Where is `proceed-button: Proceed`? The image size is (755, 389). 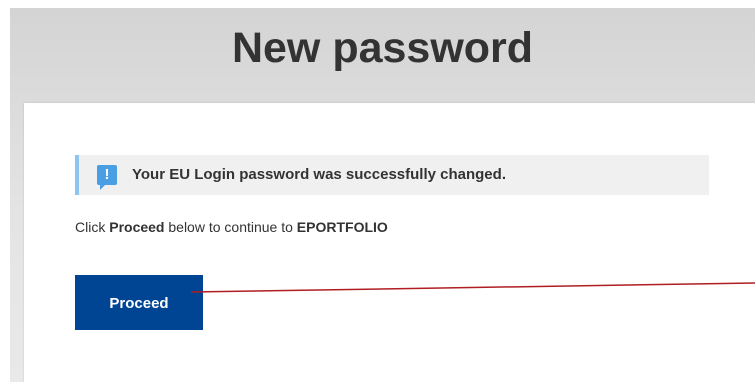
proceed-button: Proceed is located at coordinates (139, 302).